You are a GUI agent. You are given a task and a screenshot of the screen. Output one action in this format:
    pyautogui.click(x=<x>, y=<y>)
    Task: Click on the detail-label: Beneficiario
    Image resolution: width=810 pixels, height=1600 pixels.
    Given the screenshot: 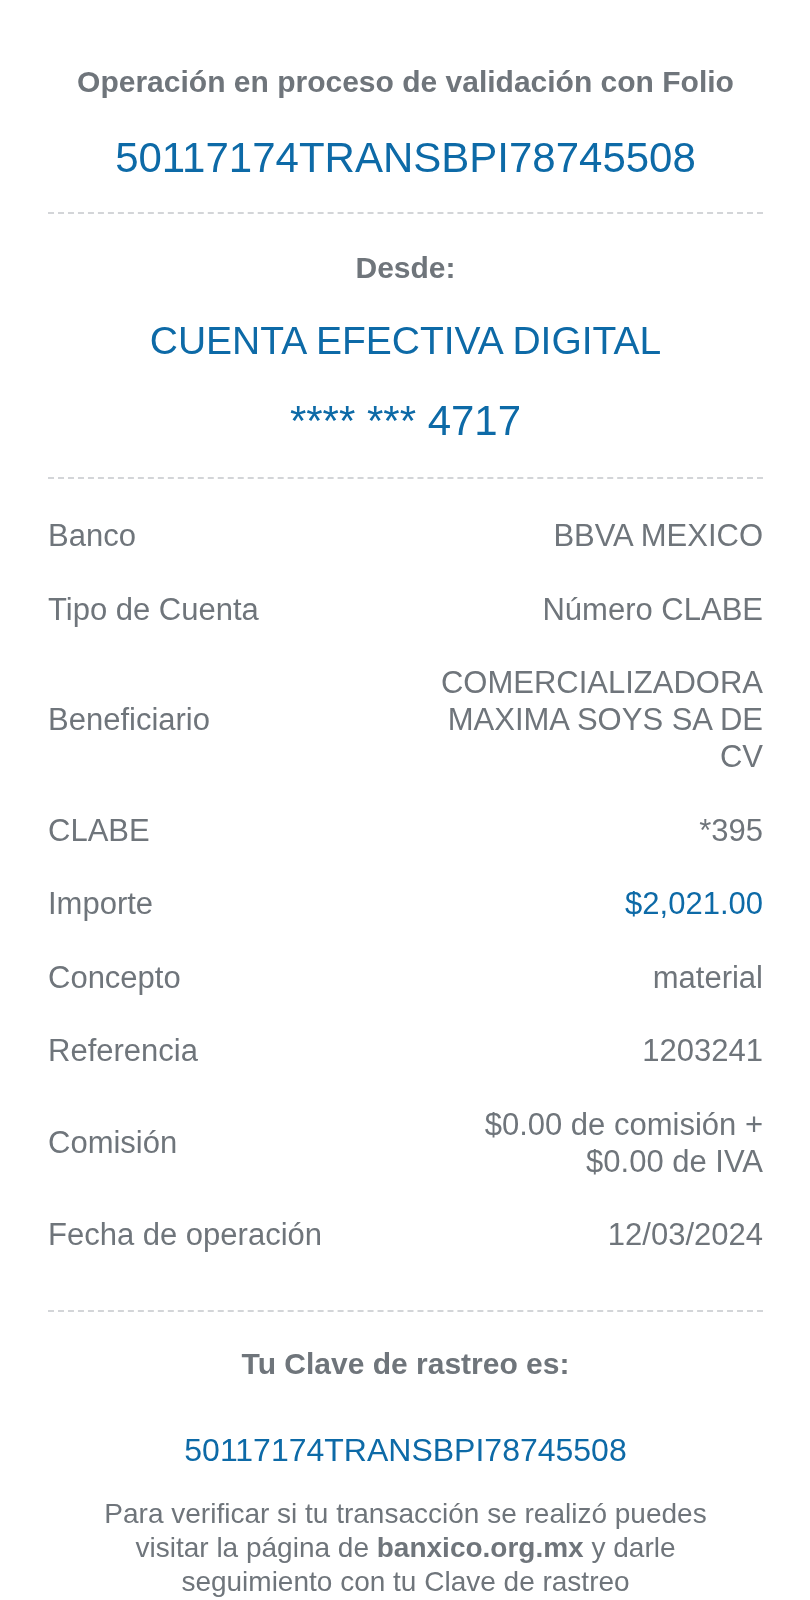 What is the action you would take?
    pyautogui.click(x=129, y=719)
    